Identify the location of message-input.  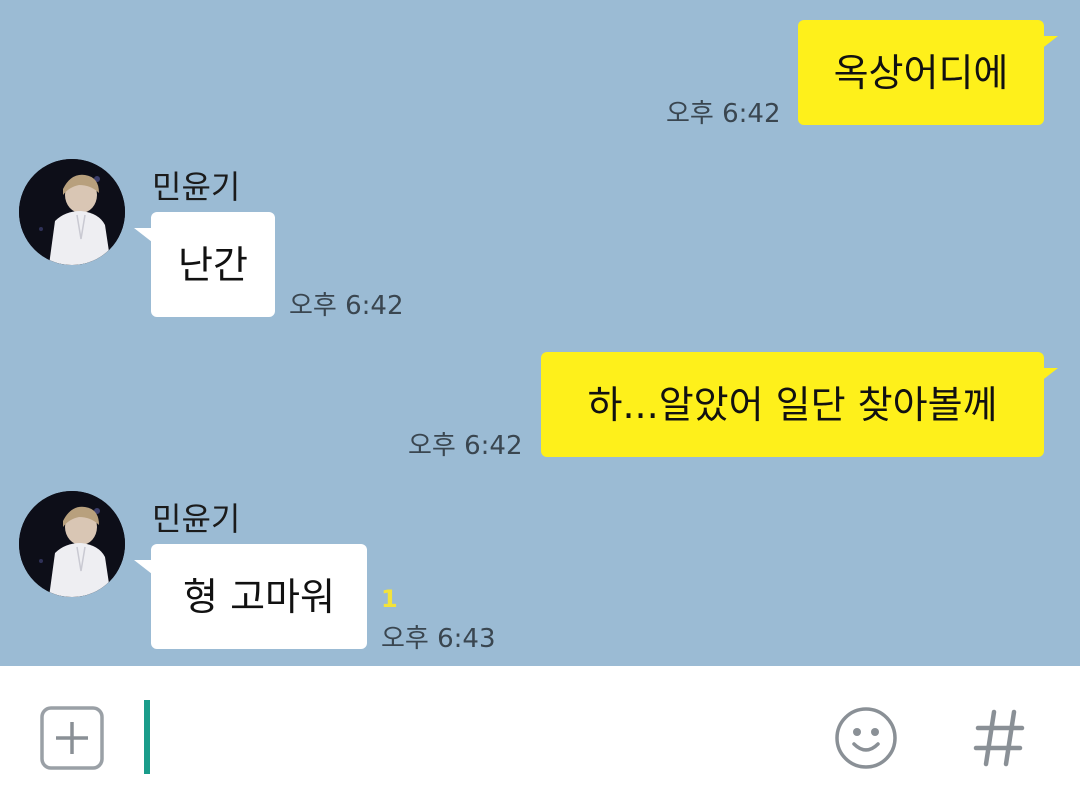
(537, 739).